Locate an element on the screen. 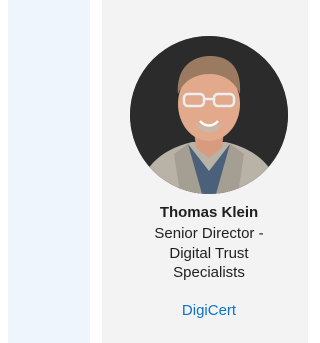 Image resolution: width=320 pixels, height=343 pixels. panel-divider is located at coordinates (96, 171).